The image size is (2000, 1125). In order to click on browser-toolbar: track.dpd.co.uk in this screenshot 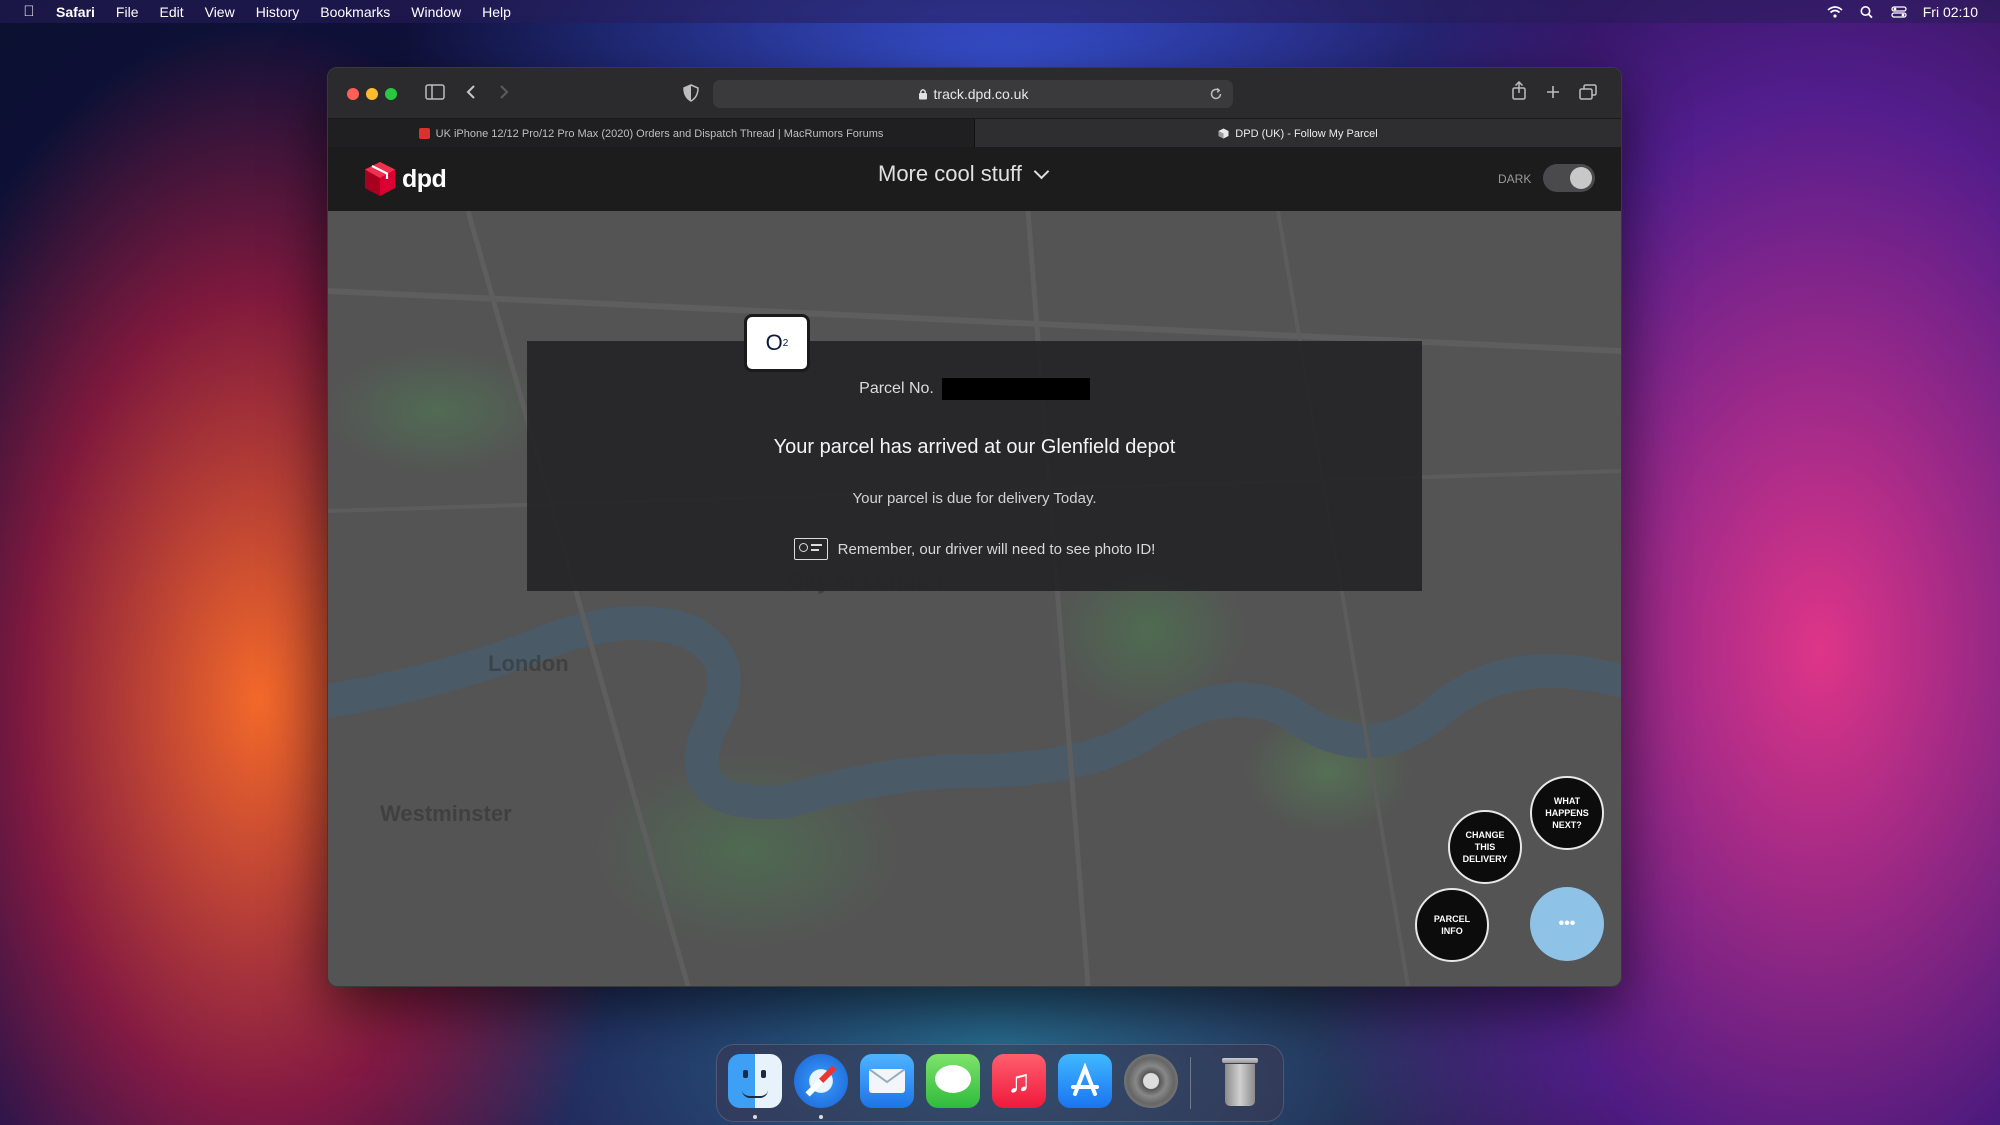, I will do `click(974, 93)`.